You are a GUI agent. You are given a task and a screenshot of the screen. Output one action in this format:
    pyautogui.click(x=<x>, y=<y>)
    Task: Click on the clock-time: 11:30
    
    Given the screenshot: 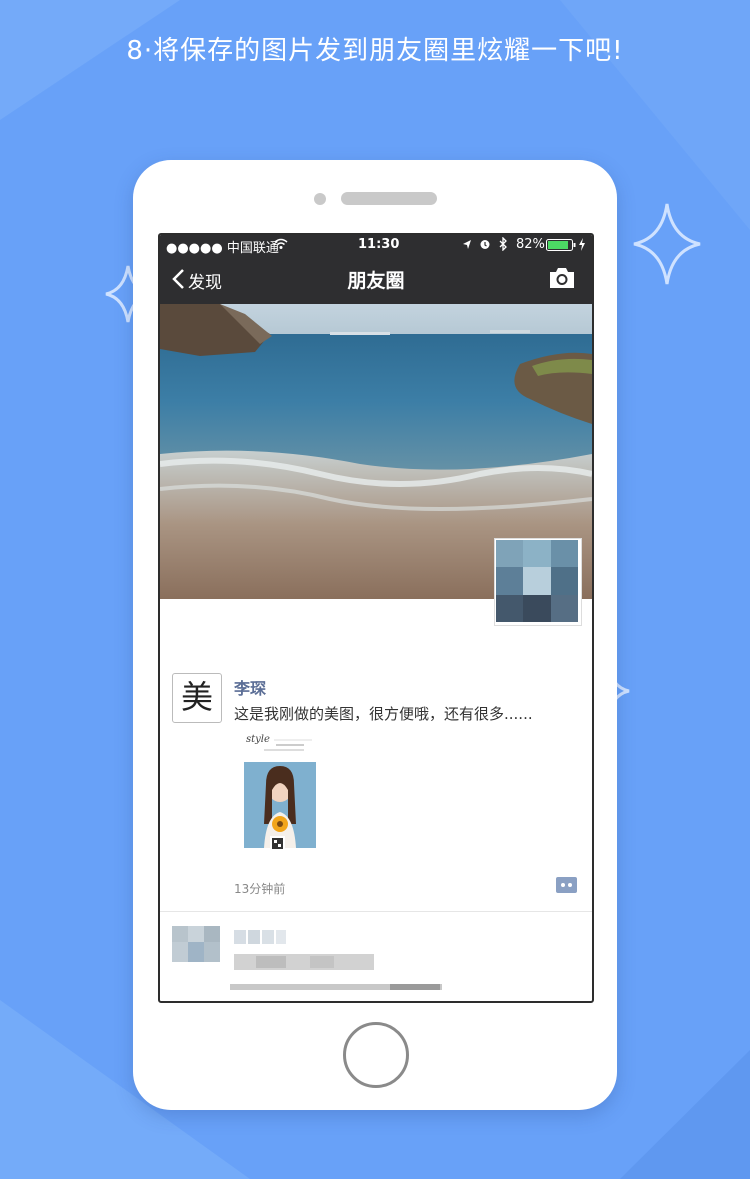 What is the action you would take?
    pyautogui.click(x=379, y=244)
    